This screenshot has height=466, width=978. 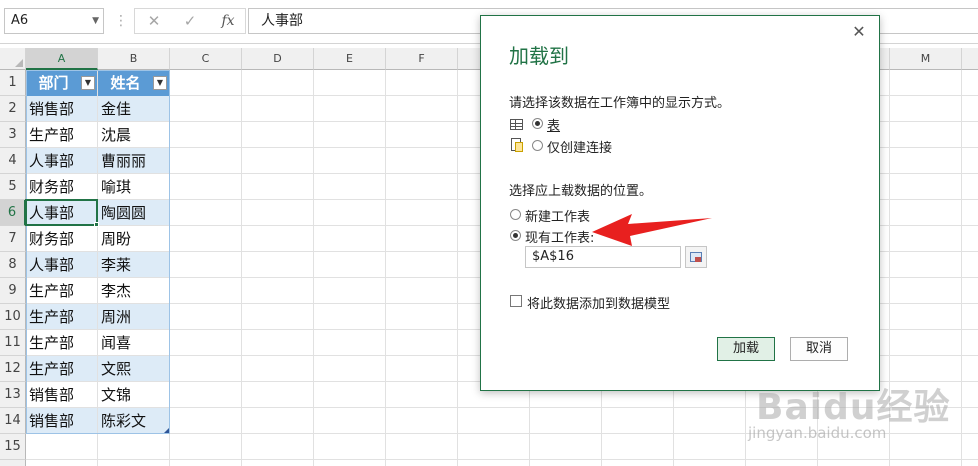 What do you see at coordinates (13, 161) in the screenshot?
I see `row-header-4: 4` at bounding box center [13, 161].